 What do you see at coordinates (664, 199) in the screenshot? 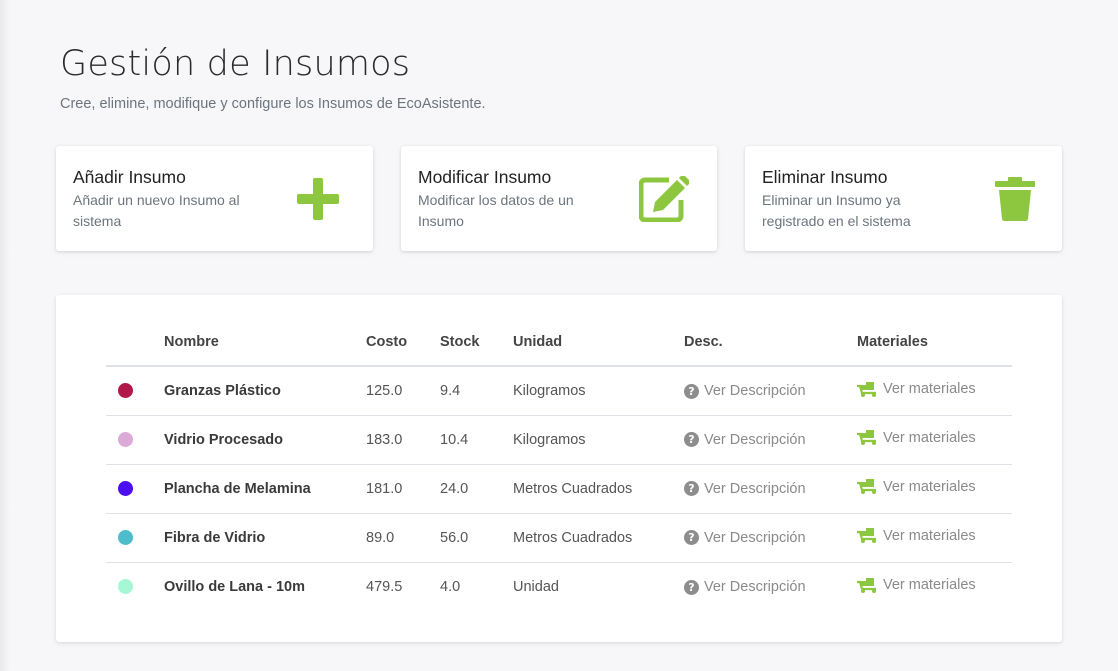
I see `edit-icon` at bounding box center [664, 199].